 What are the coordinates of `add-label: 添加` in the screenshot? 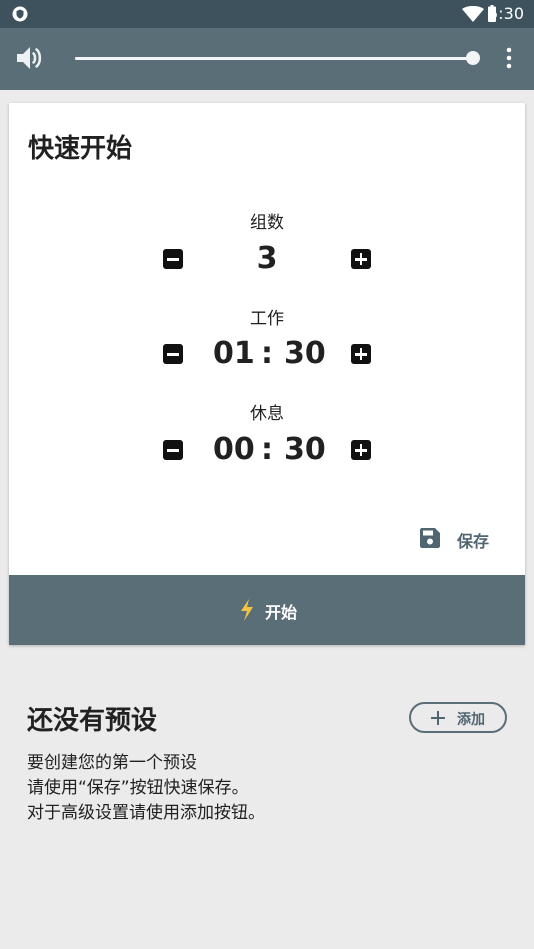 It's located at (471, 720).